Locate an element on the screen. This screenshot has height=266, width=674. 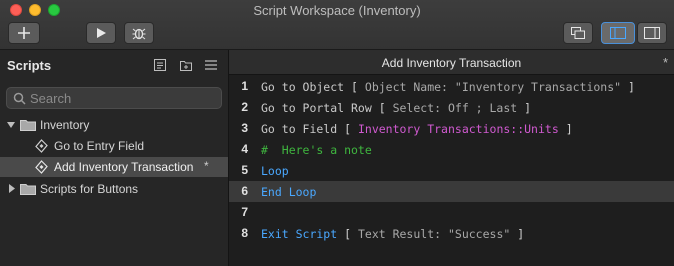
stacked-windows-icon is located at coordinates (578, 33).